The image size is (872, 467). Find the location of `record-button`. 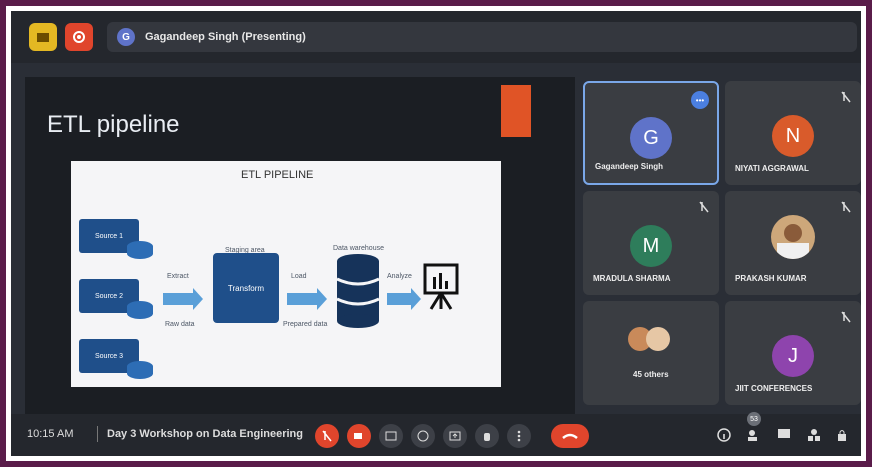

record-button is located at coordinates (79, 37).